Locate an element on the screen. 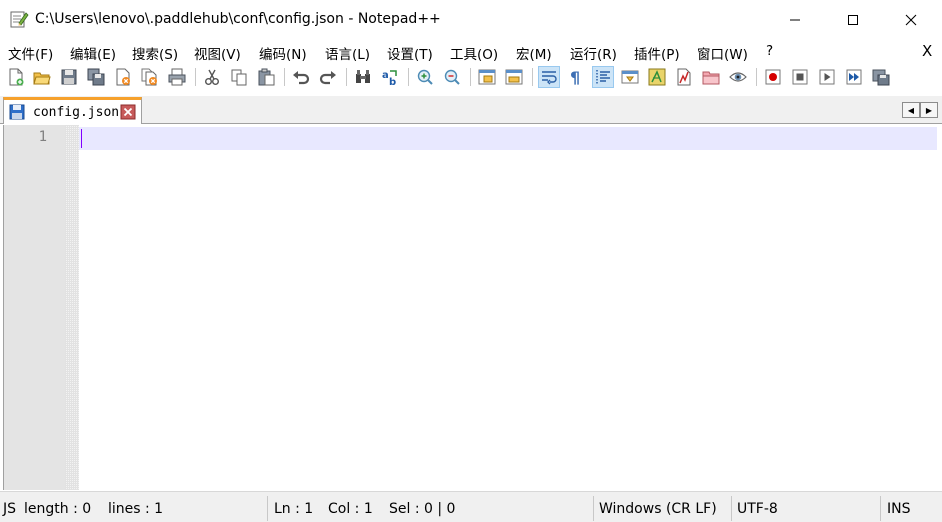  open-file-button is located at coordinates (42, 77).